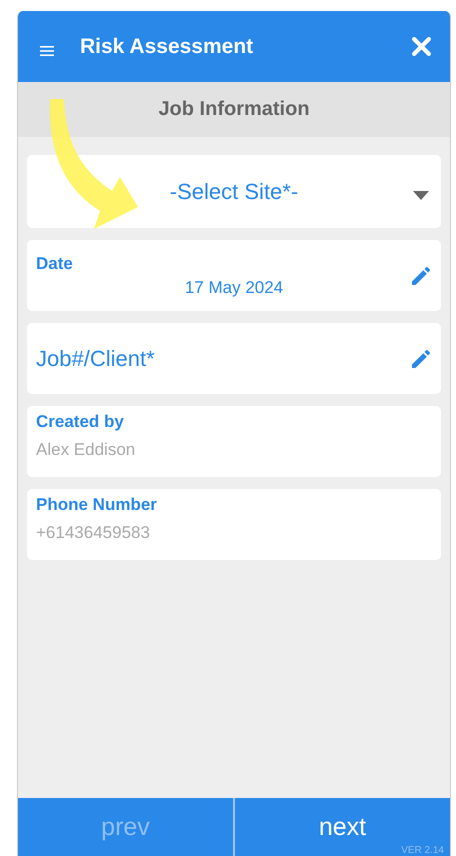 The width and height of the screenshot is (456, 856). Describe the element at coordinates (234, 358) in the screenshot. I see `input-field: Job#/Client*` at that location.